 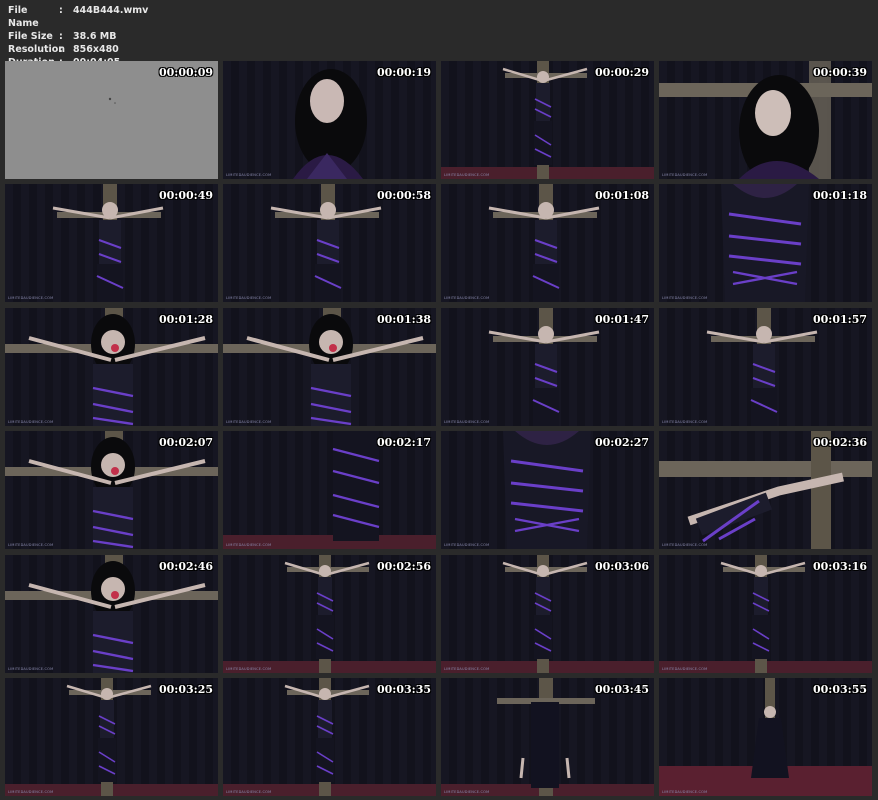 I want to click on file-name-value: 444B444.wmv, so click(x=111, y=10).